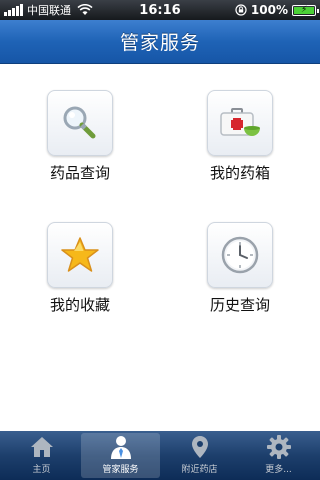 Image resolution: width=320 pixels, height=480 pixels. What do you see at coordinates (160, 10) in the screenshot?
I see `status-bar: 中国联通 16:16 100% ⚡` at bounding box center [160, 10].